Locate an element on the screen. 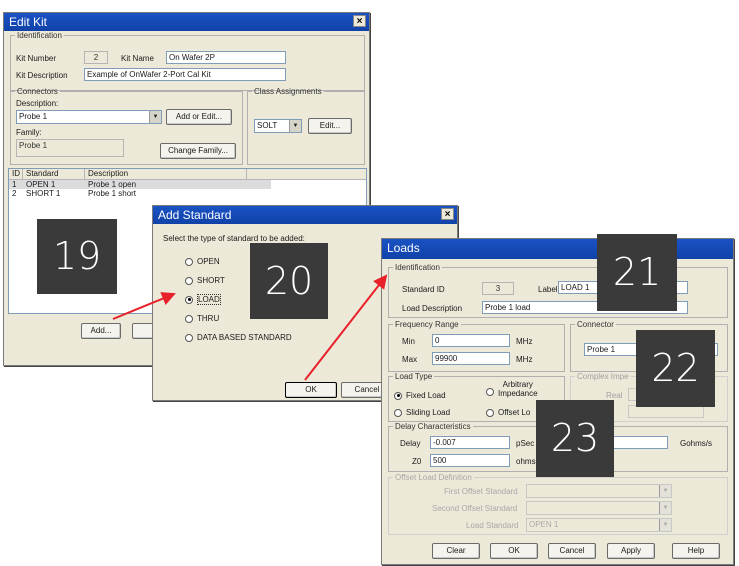 The image size is (739, 566). description-select: Probe 1 ▼ is located at coordinates (89, 117).